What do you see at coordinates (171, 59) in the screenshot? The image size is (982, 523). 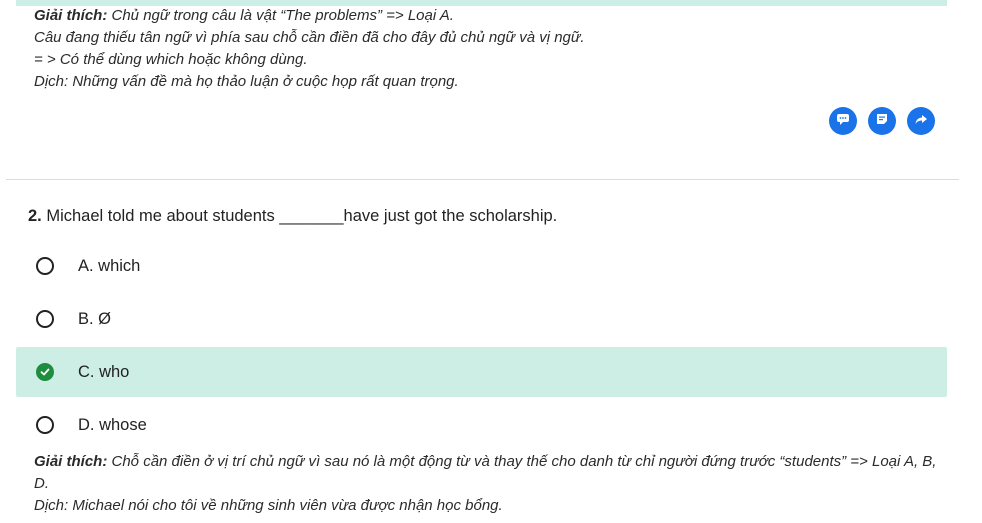 I see `explanation-line: = > Có thể dùng which hoặc không dùng.` at bounding box center [171, 59].